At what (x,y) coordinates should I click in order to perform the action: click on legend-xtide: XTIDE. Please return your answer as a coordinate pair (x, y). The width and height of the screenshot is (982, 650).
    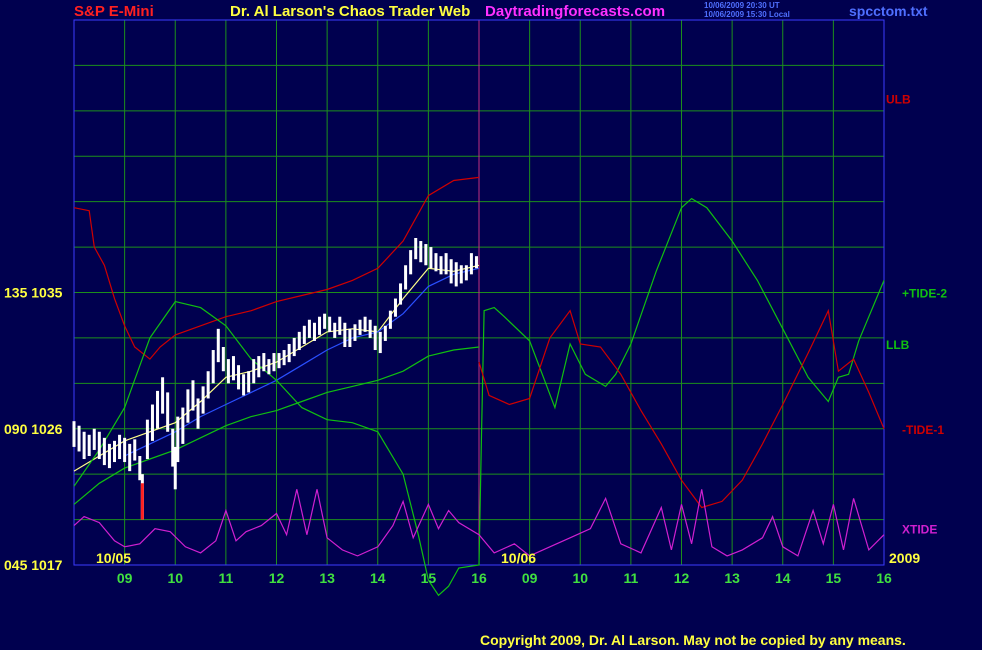
    Looking at the image, I should click on (919, 530).